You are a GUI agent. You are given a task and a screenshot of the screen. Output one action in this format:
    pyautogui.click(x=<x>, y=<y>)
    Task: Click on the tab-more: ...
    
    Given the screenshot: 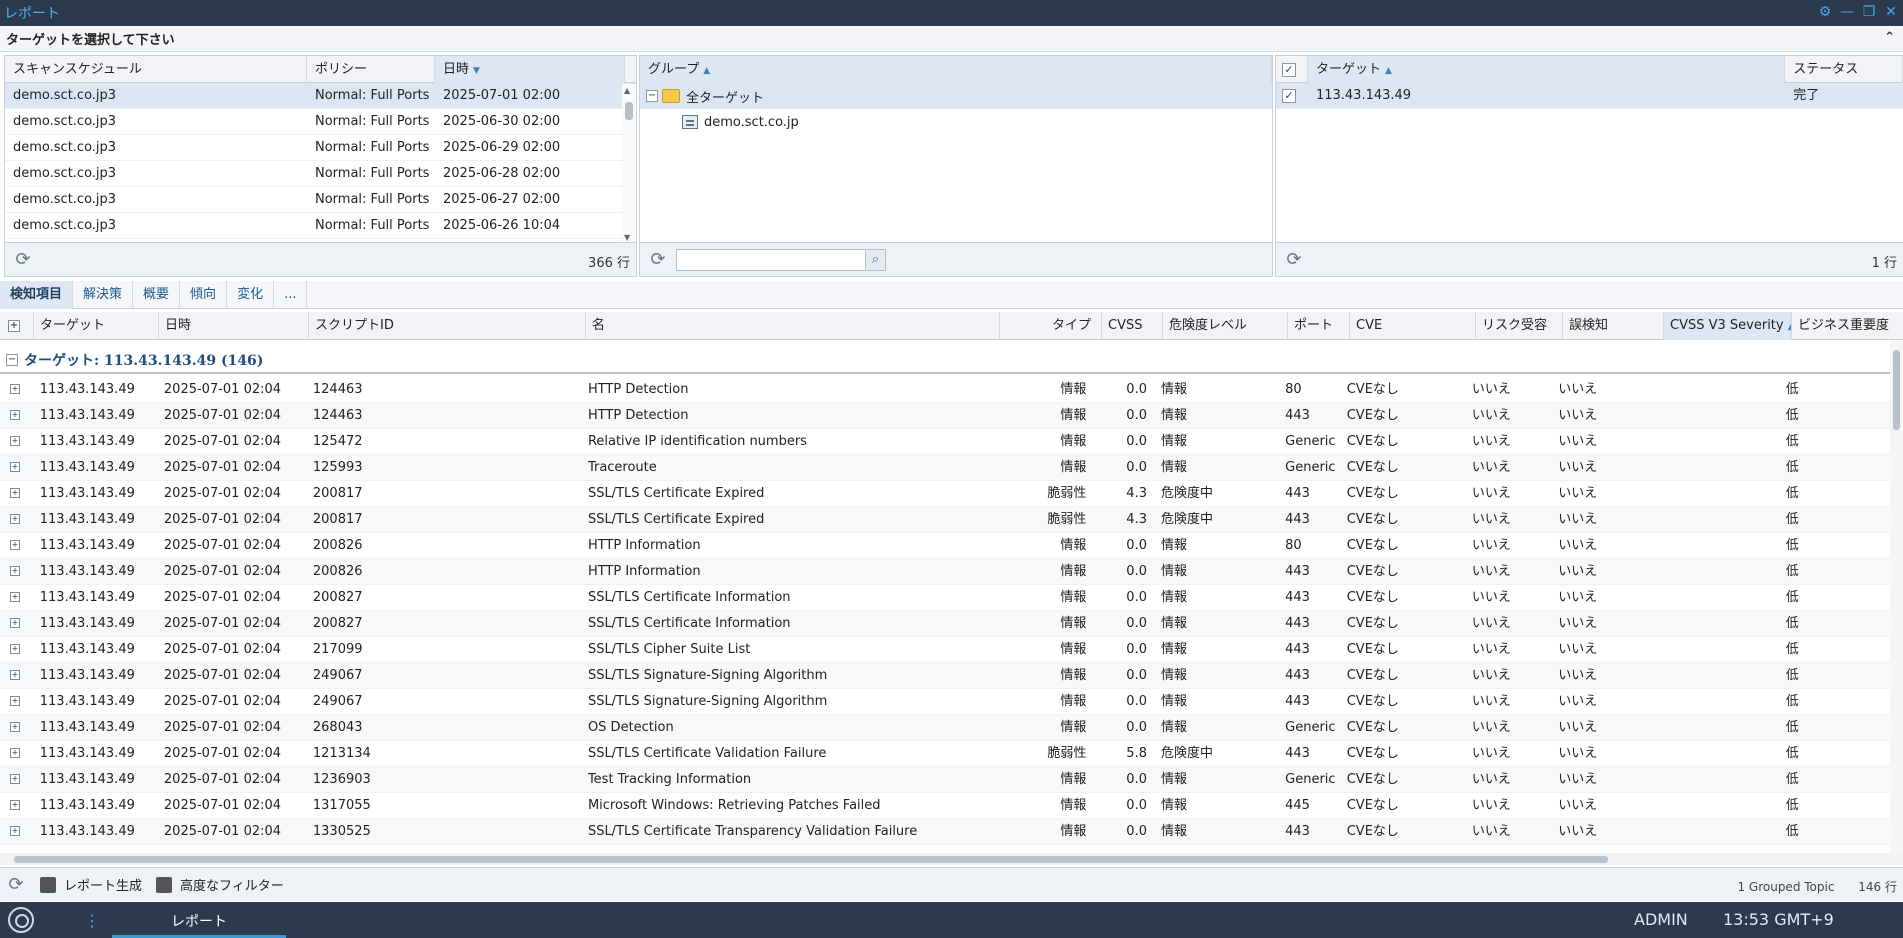 What is the action you would take?
    pyautogui.click(x=291, y=295)
    